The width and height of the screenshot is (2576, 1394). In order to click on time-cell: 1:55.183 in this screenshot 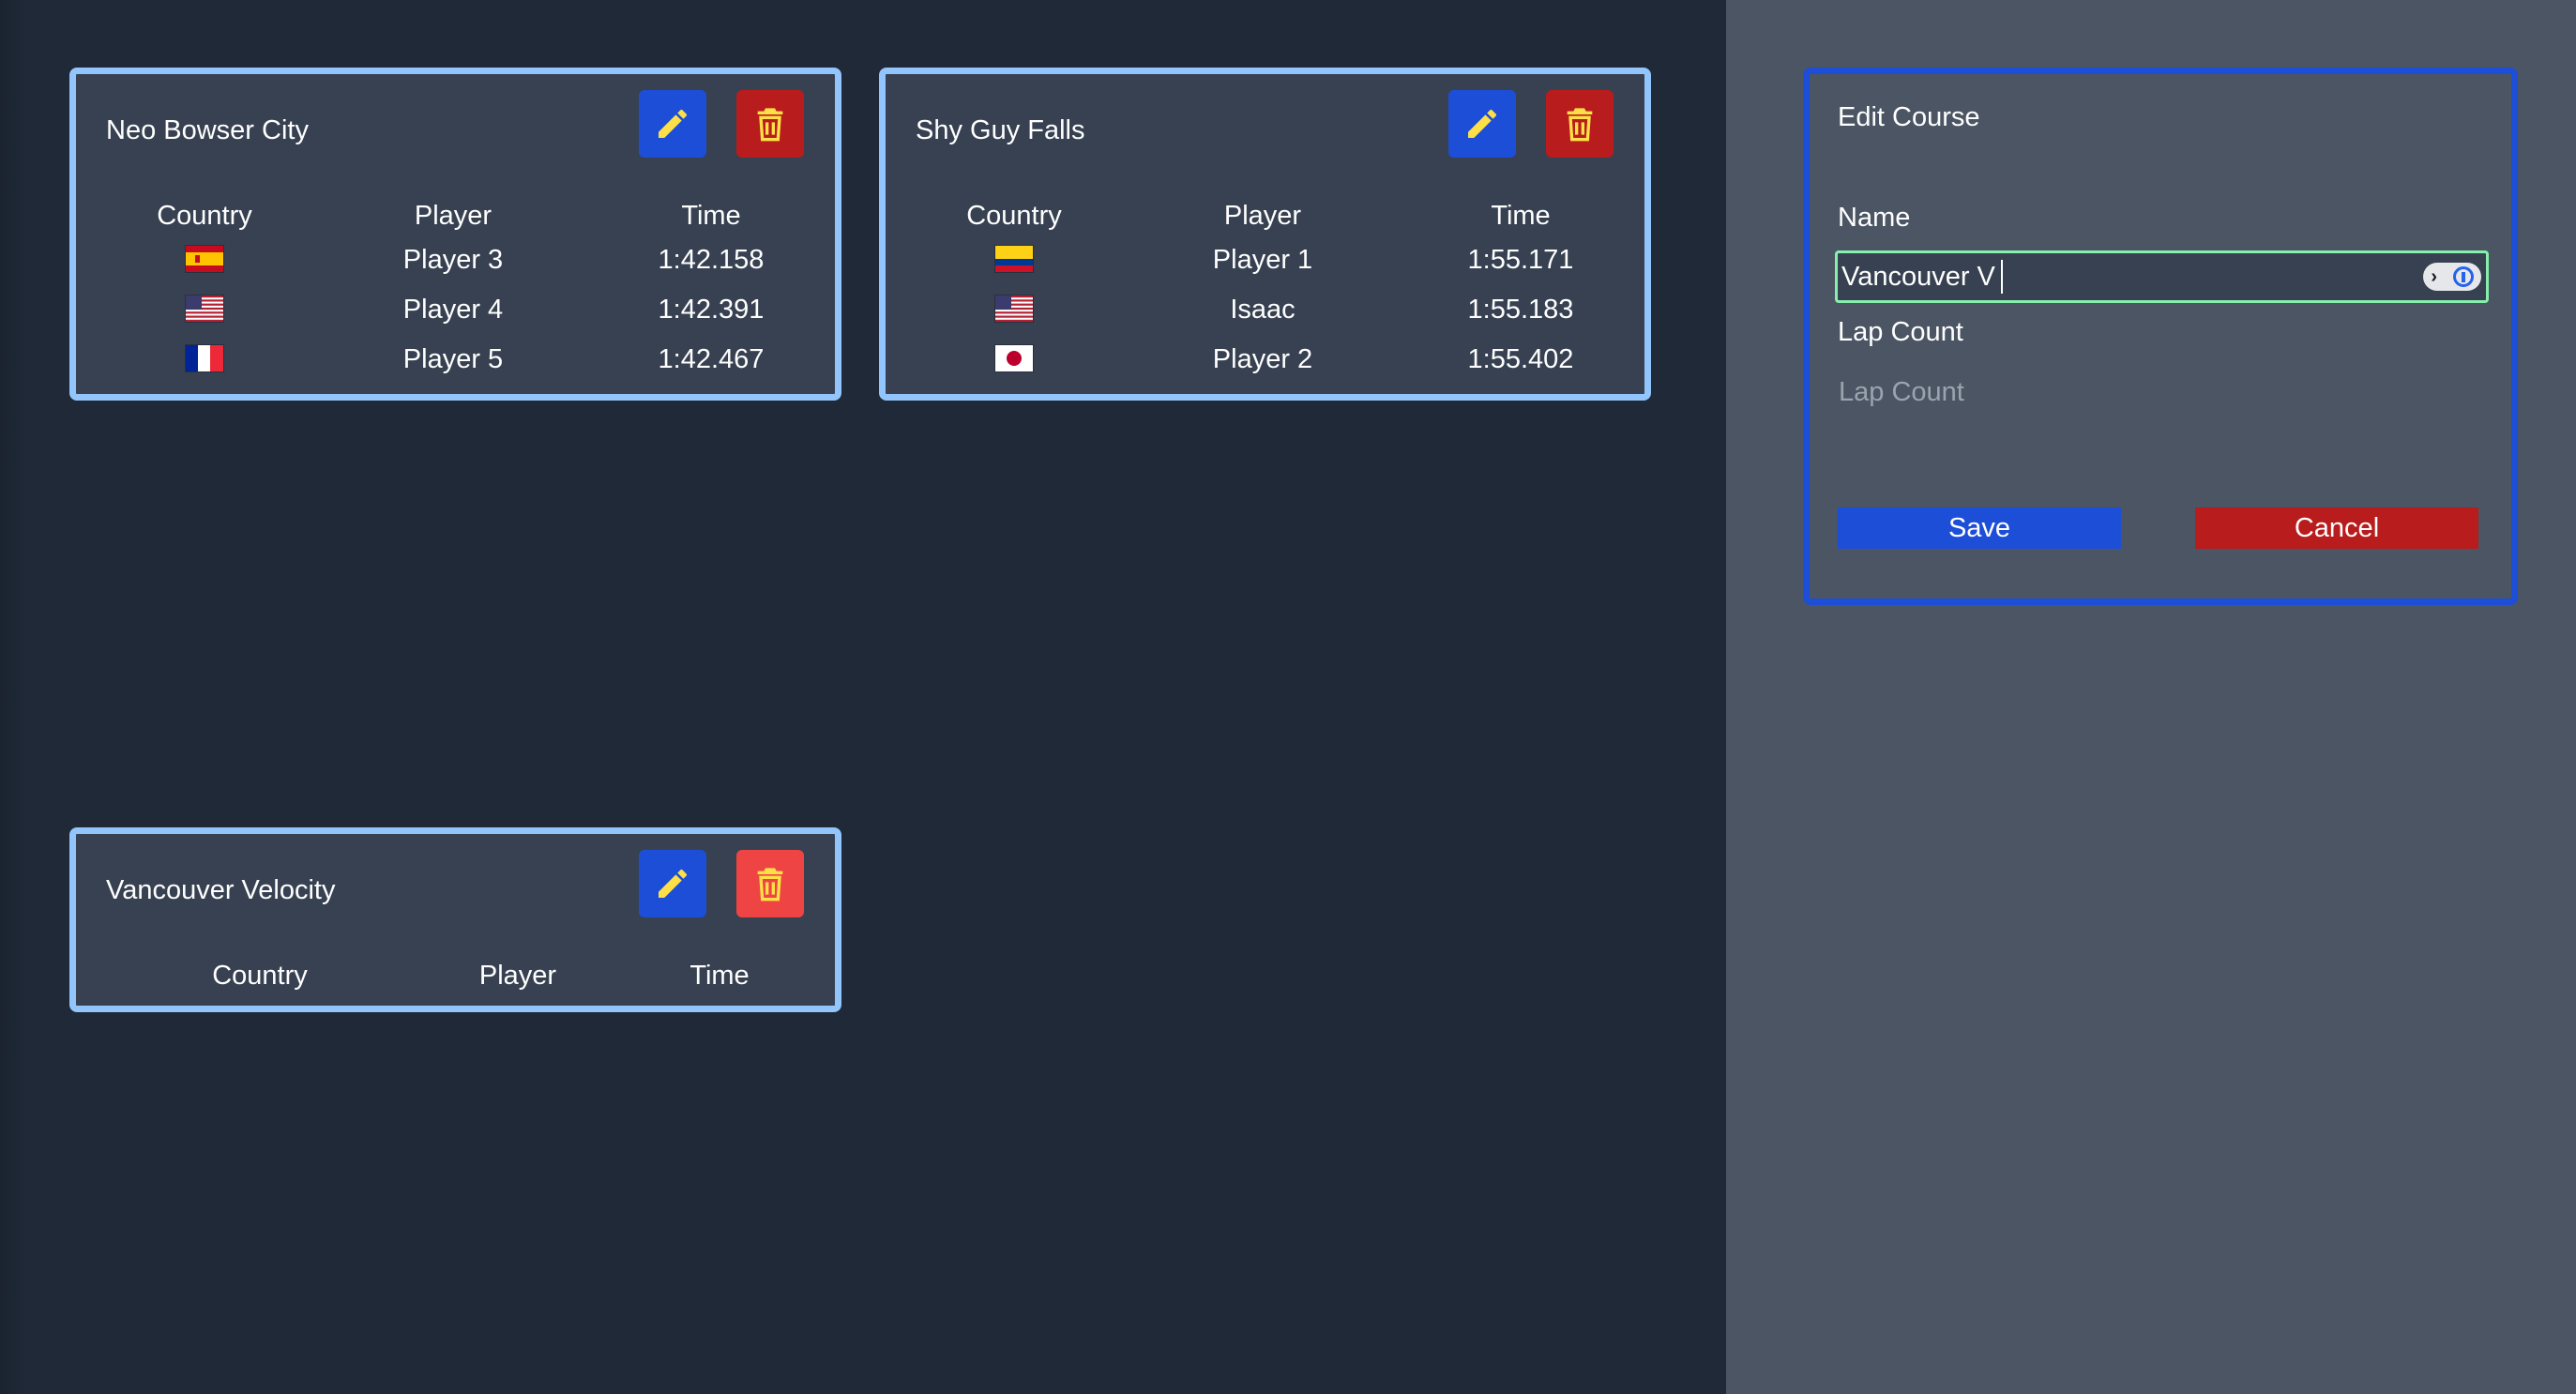, I will do `click(1520, 310)`.